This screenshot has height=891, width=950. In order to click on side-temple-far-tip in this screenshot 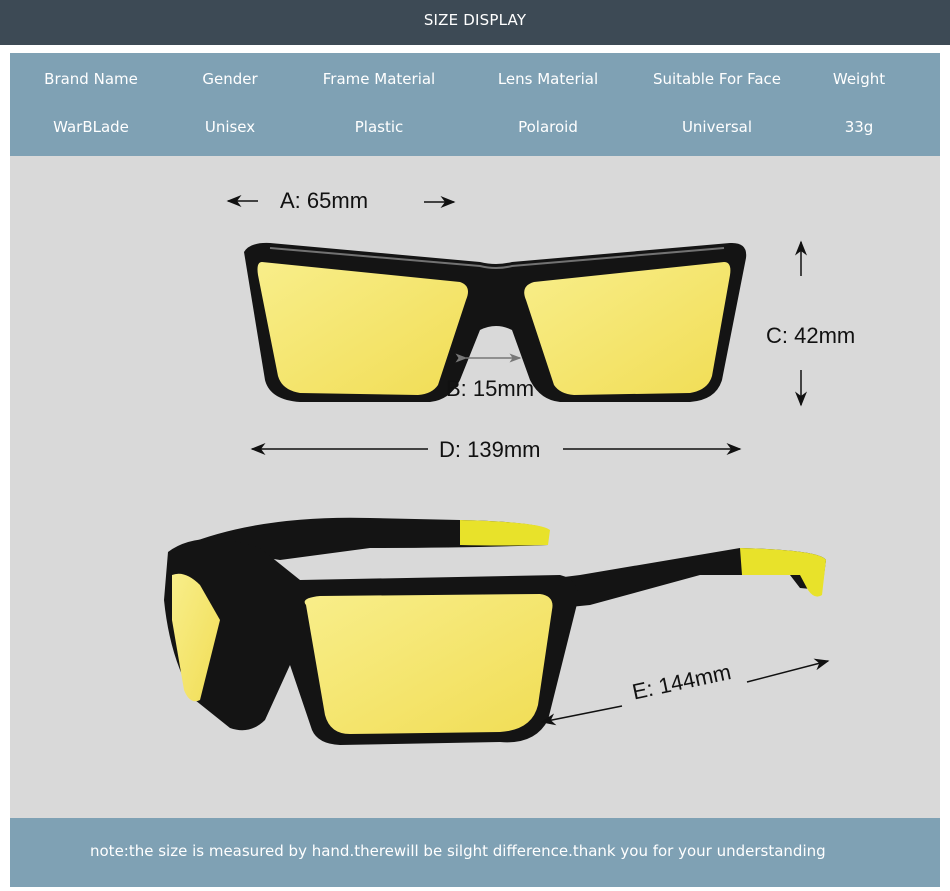, I will do `click(505, 533)`.